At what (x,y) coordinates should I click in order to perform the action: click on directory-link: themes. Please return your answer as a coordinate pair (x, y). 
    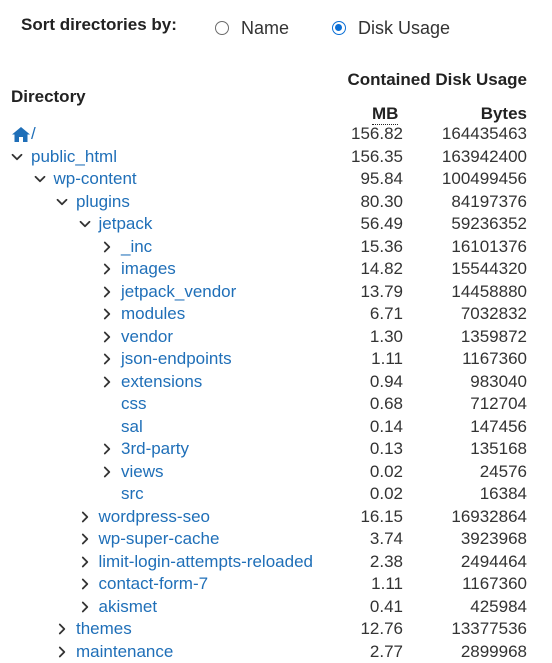
    Looking at the image, I should click on (104, 629).